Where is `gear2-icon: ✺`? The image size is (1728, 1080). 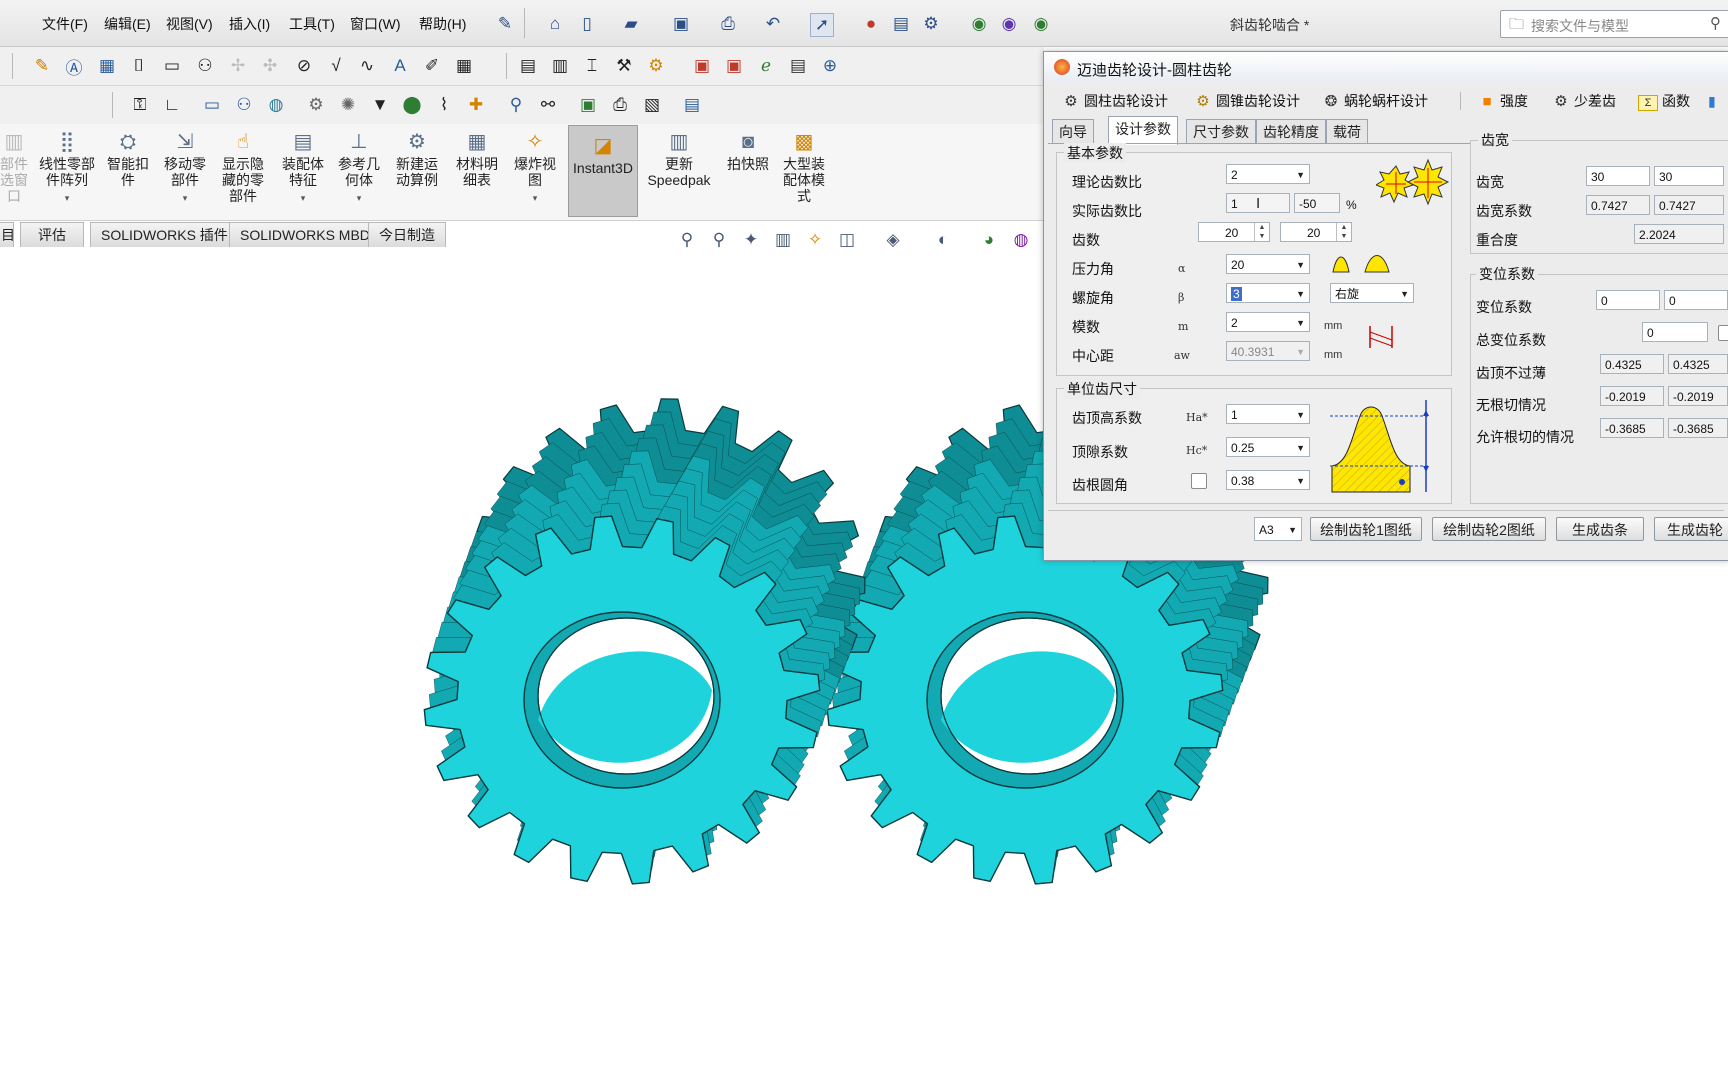 gear2-icon: ✺ is located at coordinates (348, 105).